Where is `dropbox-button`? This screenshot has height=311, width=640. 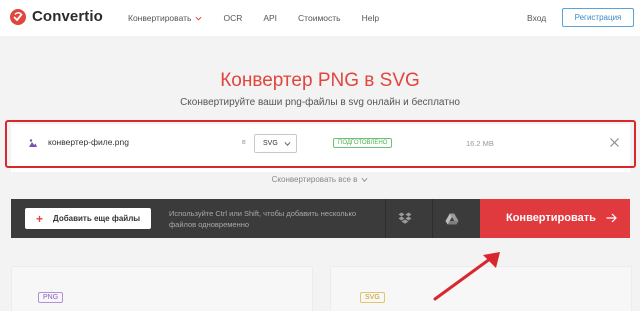 dropbox-button is located at coordinates (404, 218).